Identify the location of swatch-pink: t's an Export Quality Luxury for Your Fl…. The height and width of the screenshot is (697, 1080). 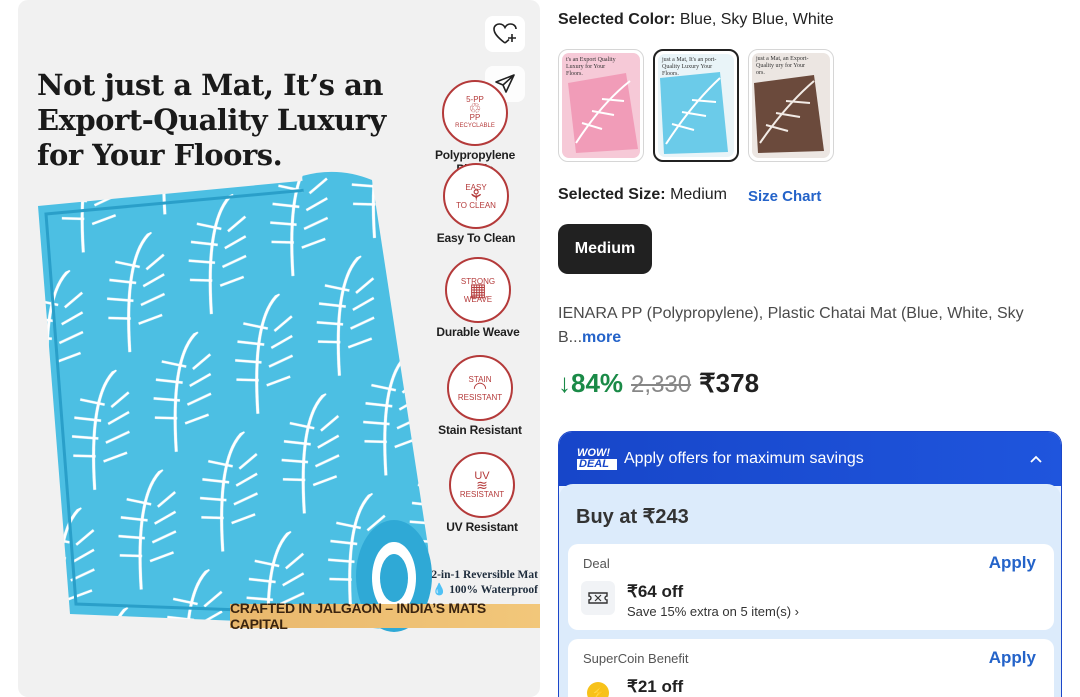
(601, 105).